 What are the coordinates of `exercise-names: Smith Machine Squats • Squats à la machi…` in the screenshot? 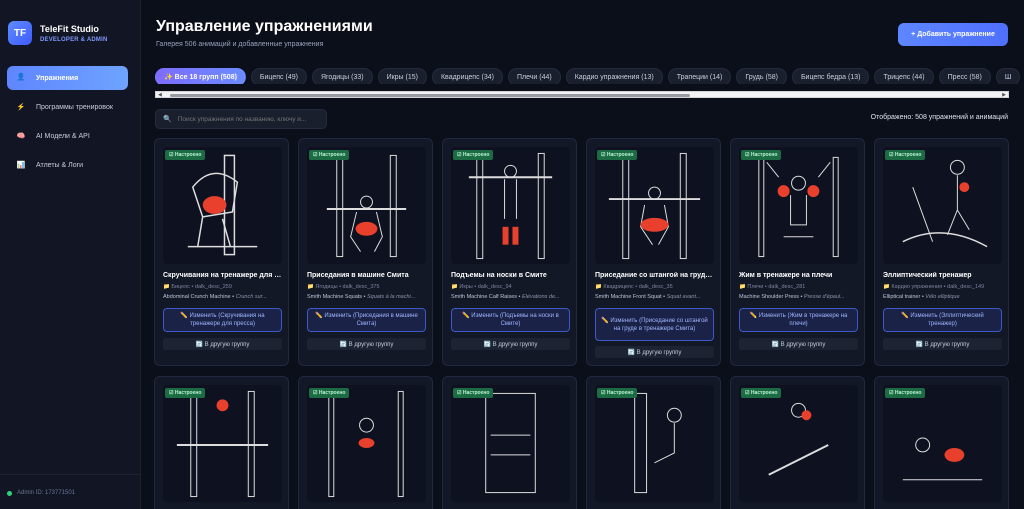 It's located at (361, 297).